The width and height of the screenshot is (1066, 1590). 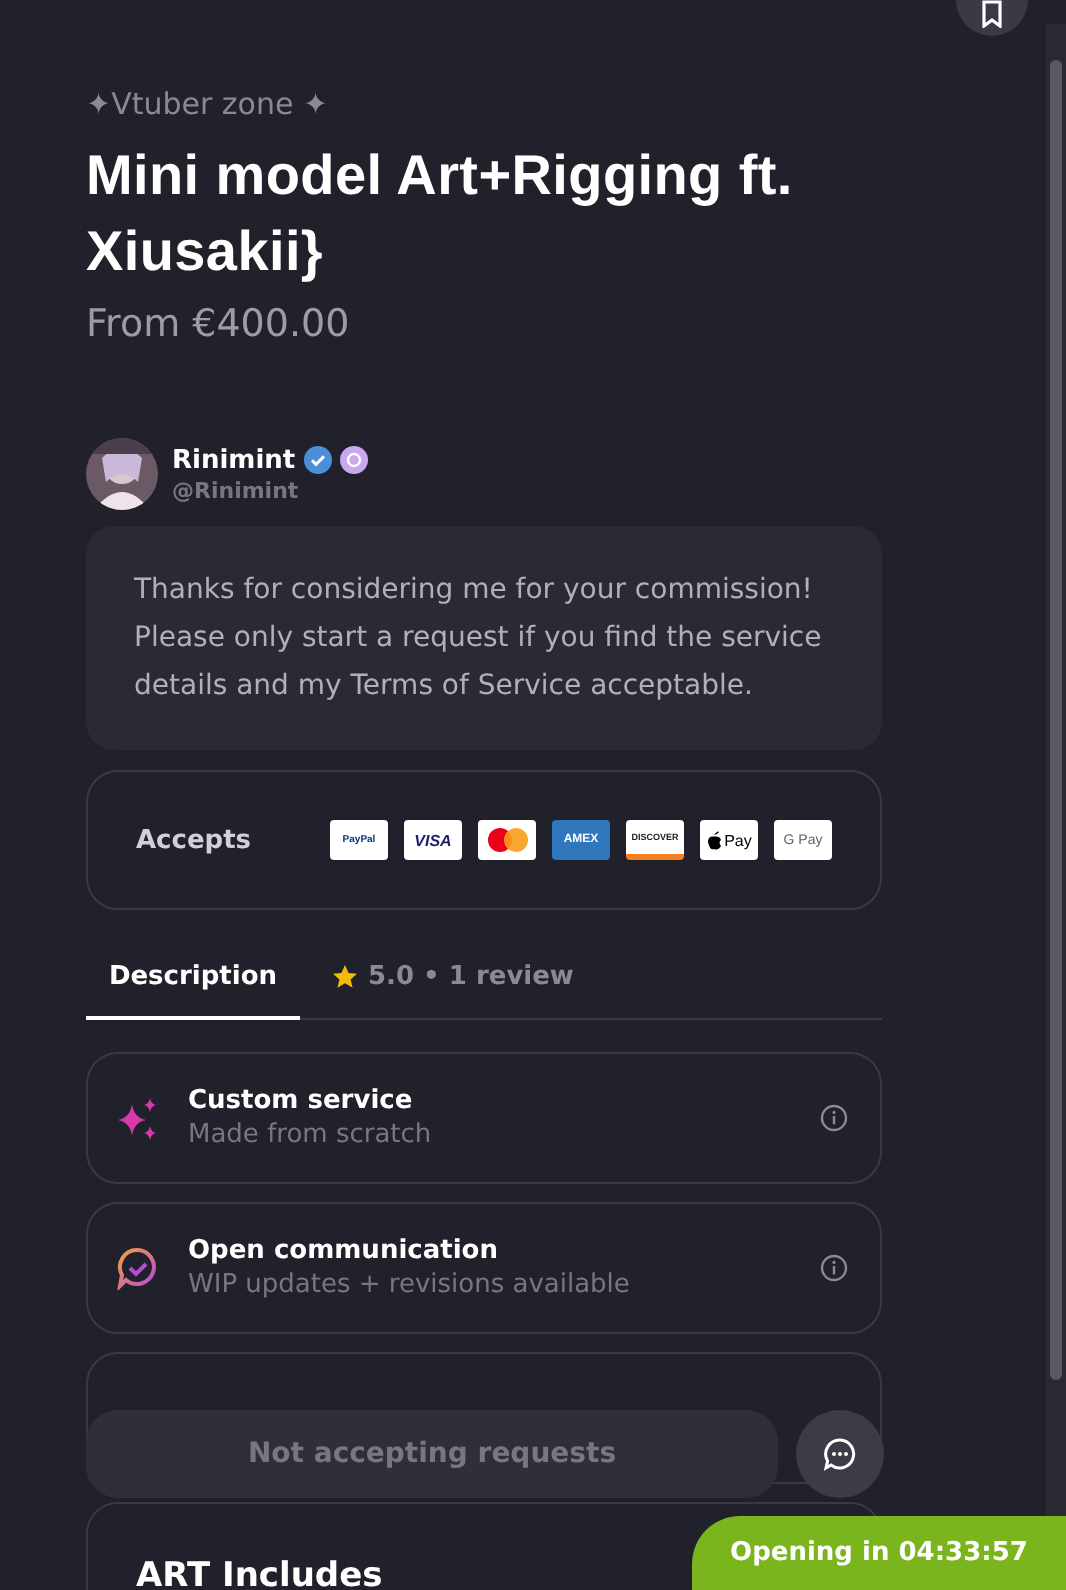 I want to click on apple-icon, so click(x=714, y=840).